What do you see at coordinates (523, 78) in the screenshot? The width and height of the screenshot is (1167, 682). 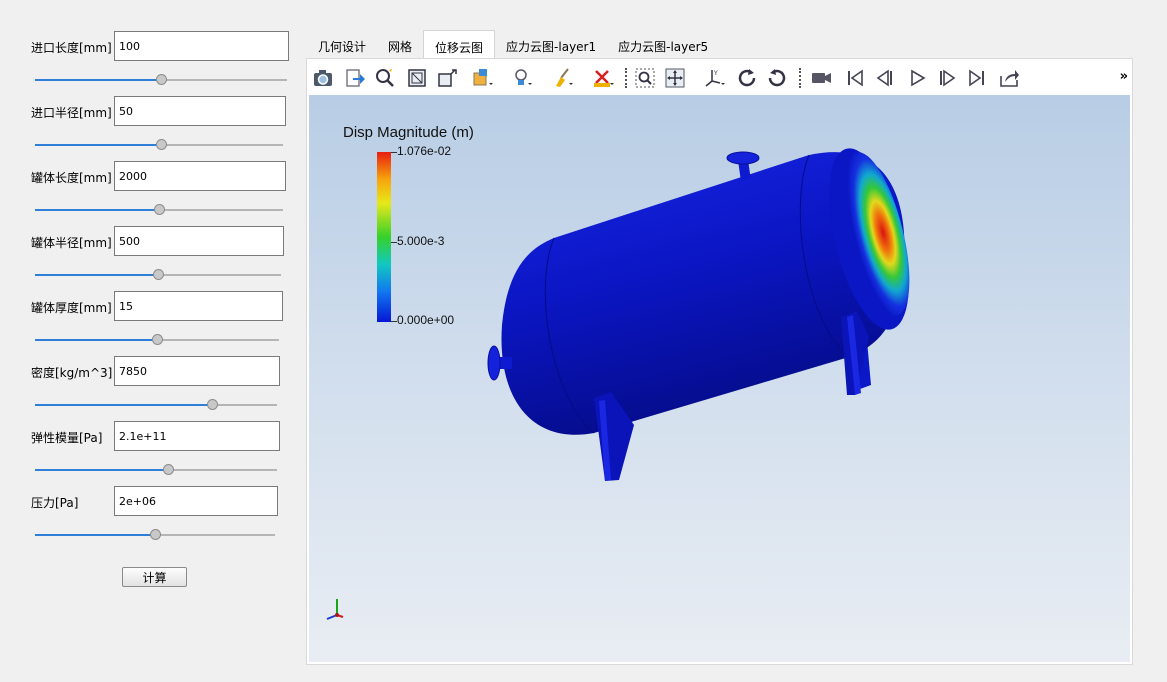 I see `light-dropdown-icon` at bounding box center [523, 78].